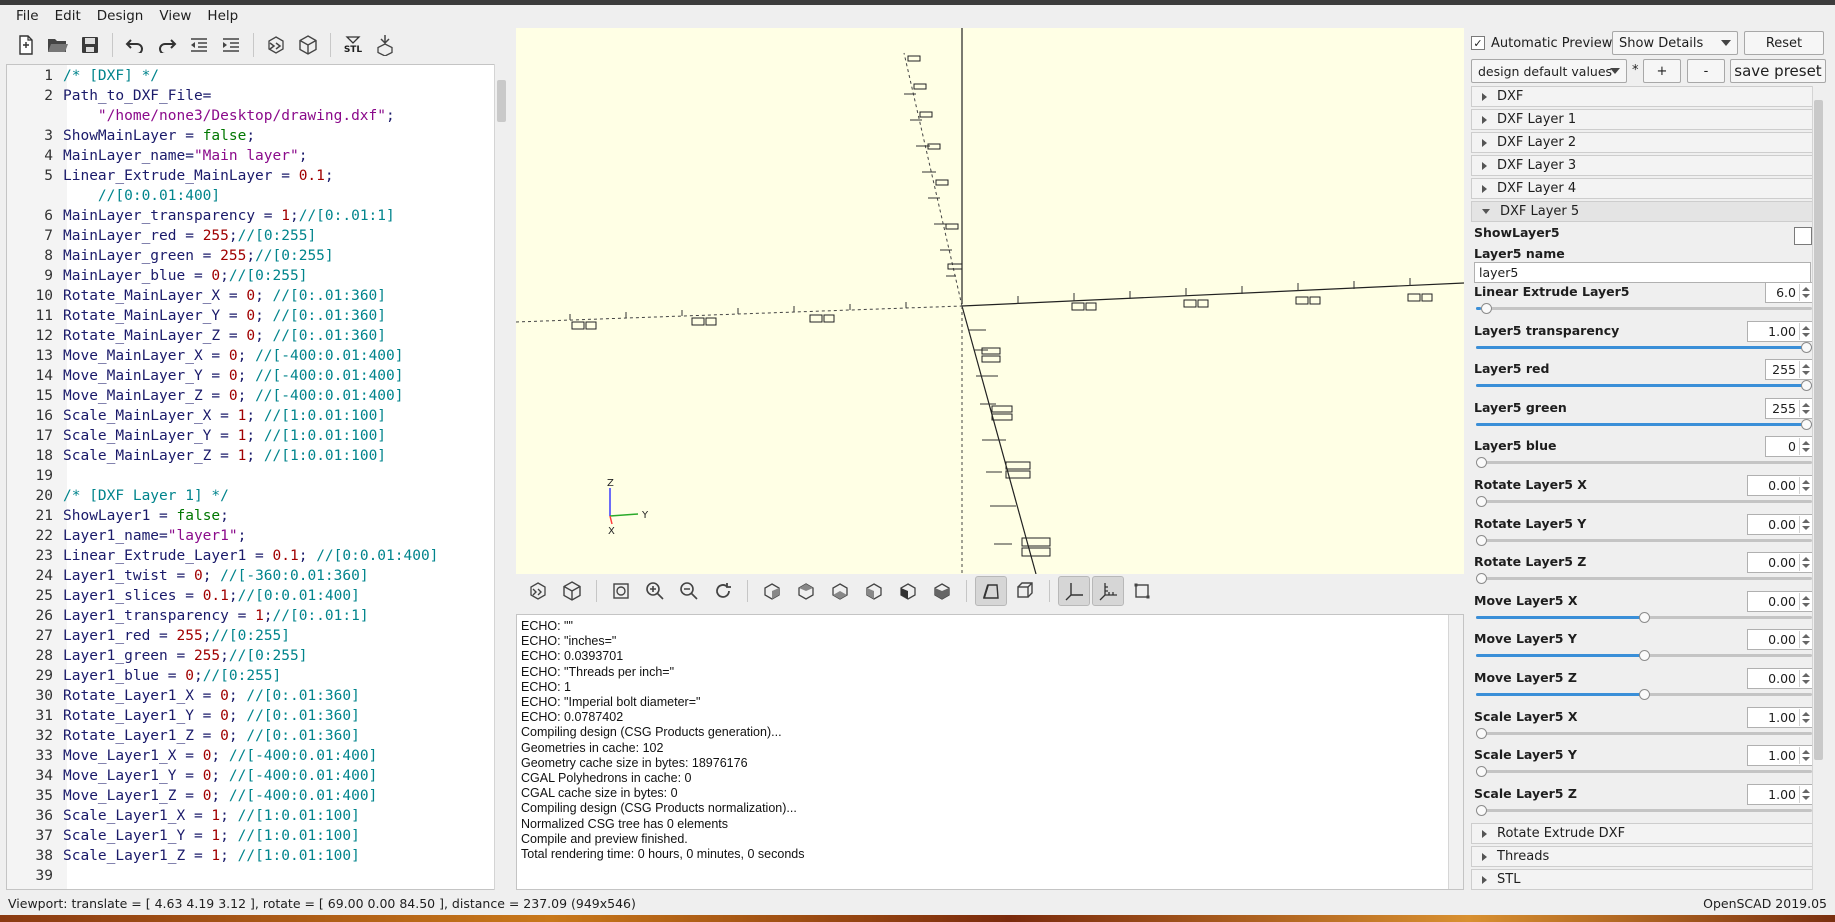  What do you see at coordinates (120, 16) in the screenshot?
I see `menu-design: Design` at bounding box center [120, 16].